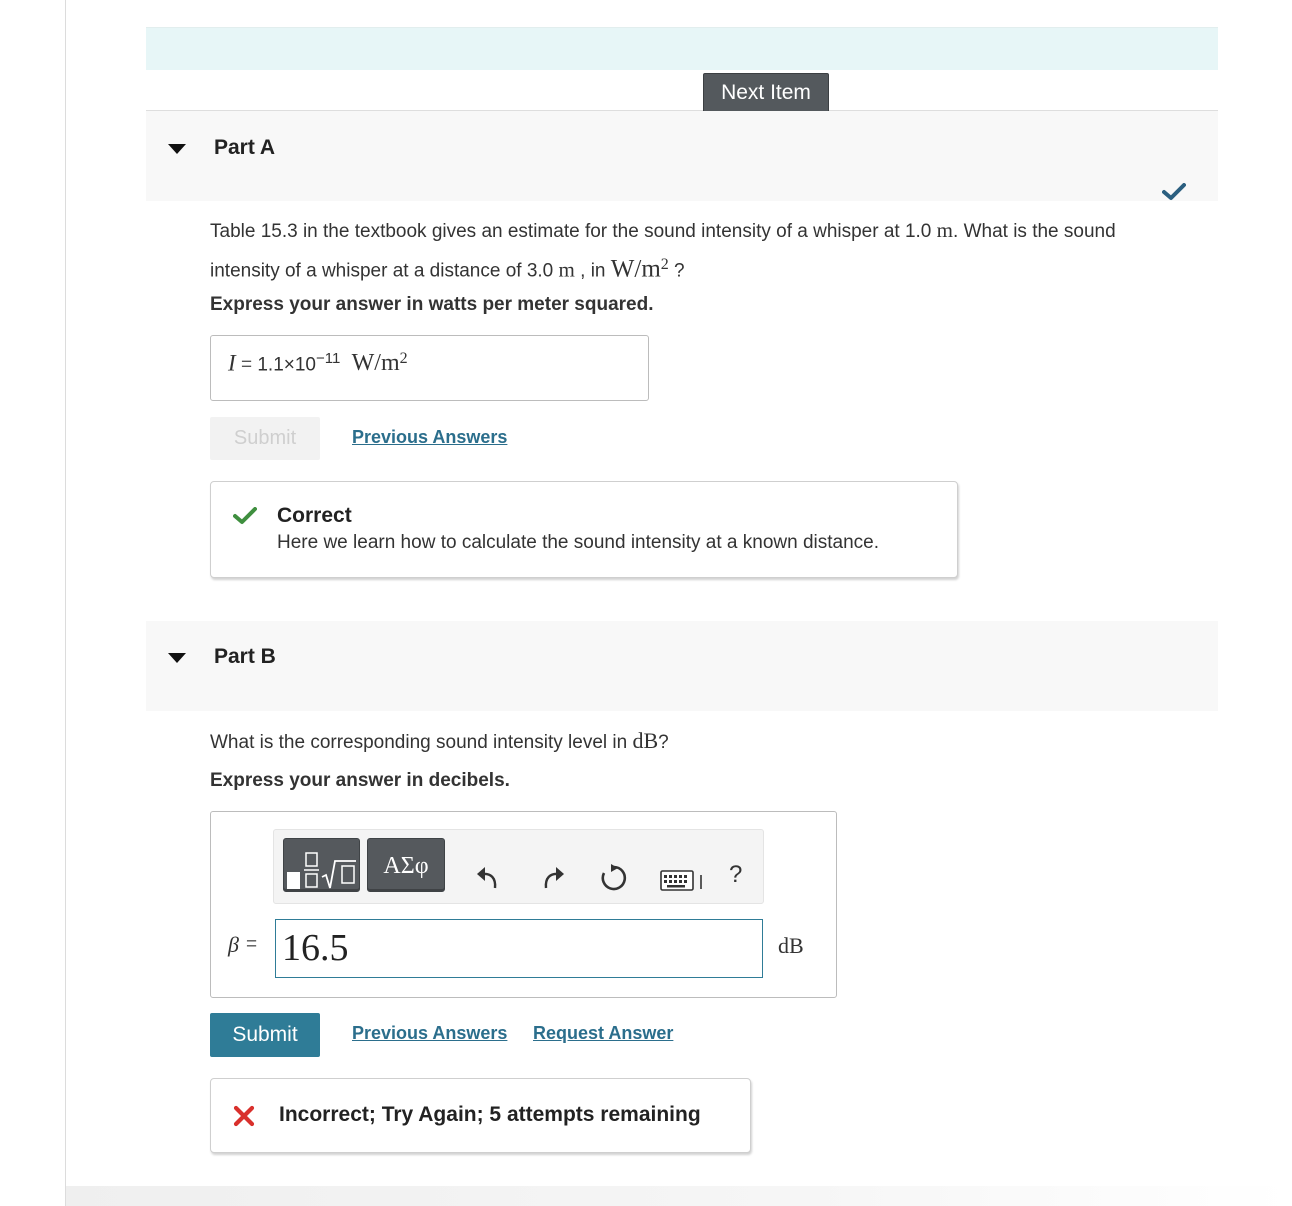 The width and height of the screenshot is (1292, 1206). I want to click on greek-symbols-button: ΑΣφ, so click(406, 865).